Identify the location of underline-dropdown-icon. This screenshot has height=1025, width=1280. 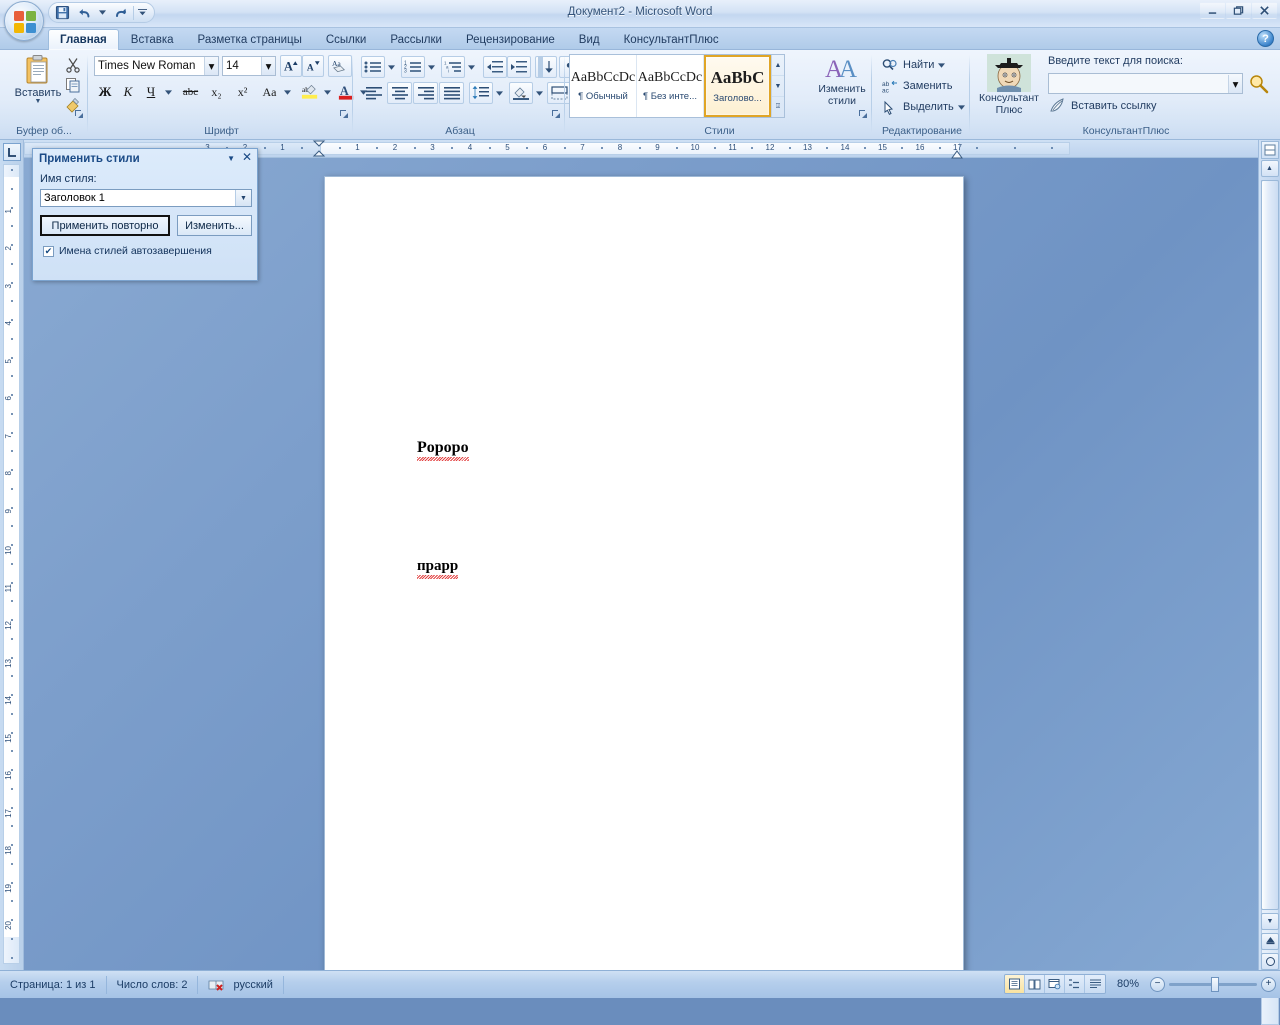
(168, 92).